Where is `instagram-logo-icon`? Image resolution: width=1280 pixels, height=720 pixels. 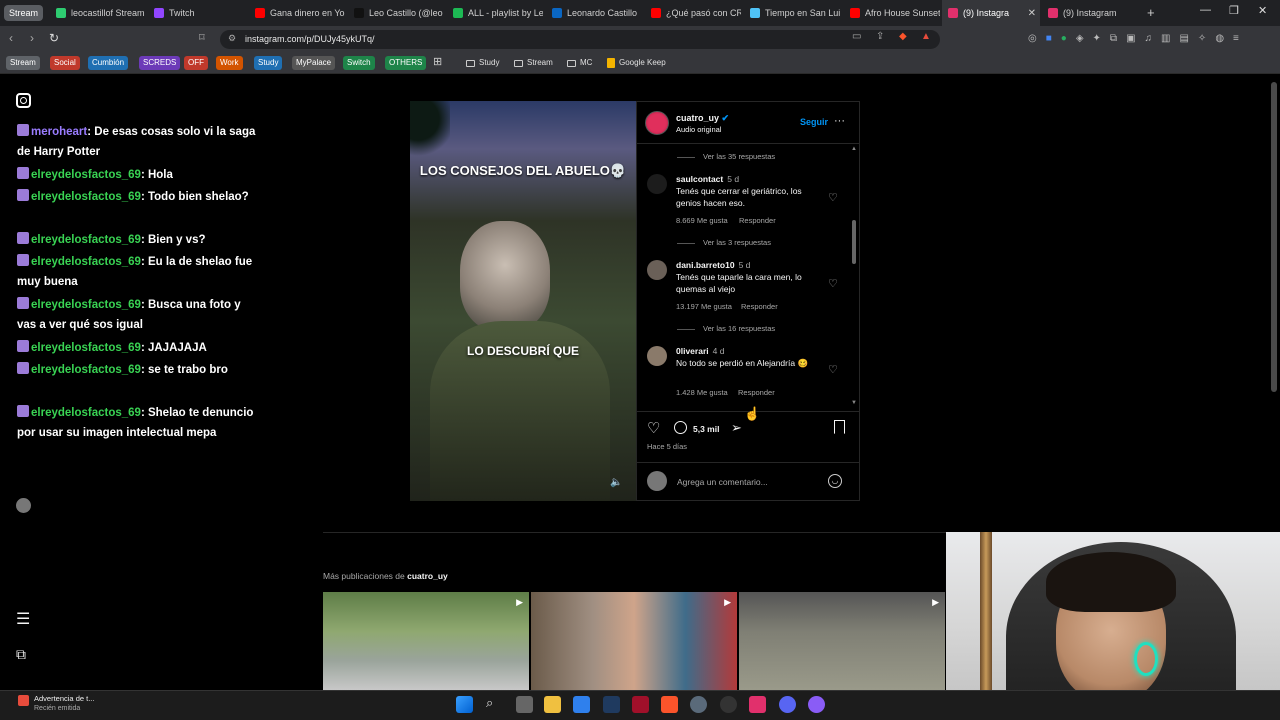 instagram-logo-icon is located at coordinates (23, 100).